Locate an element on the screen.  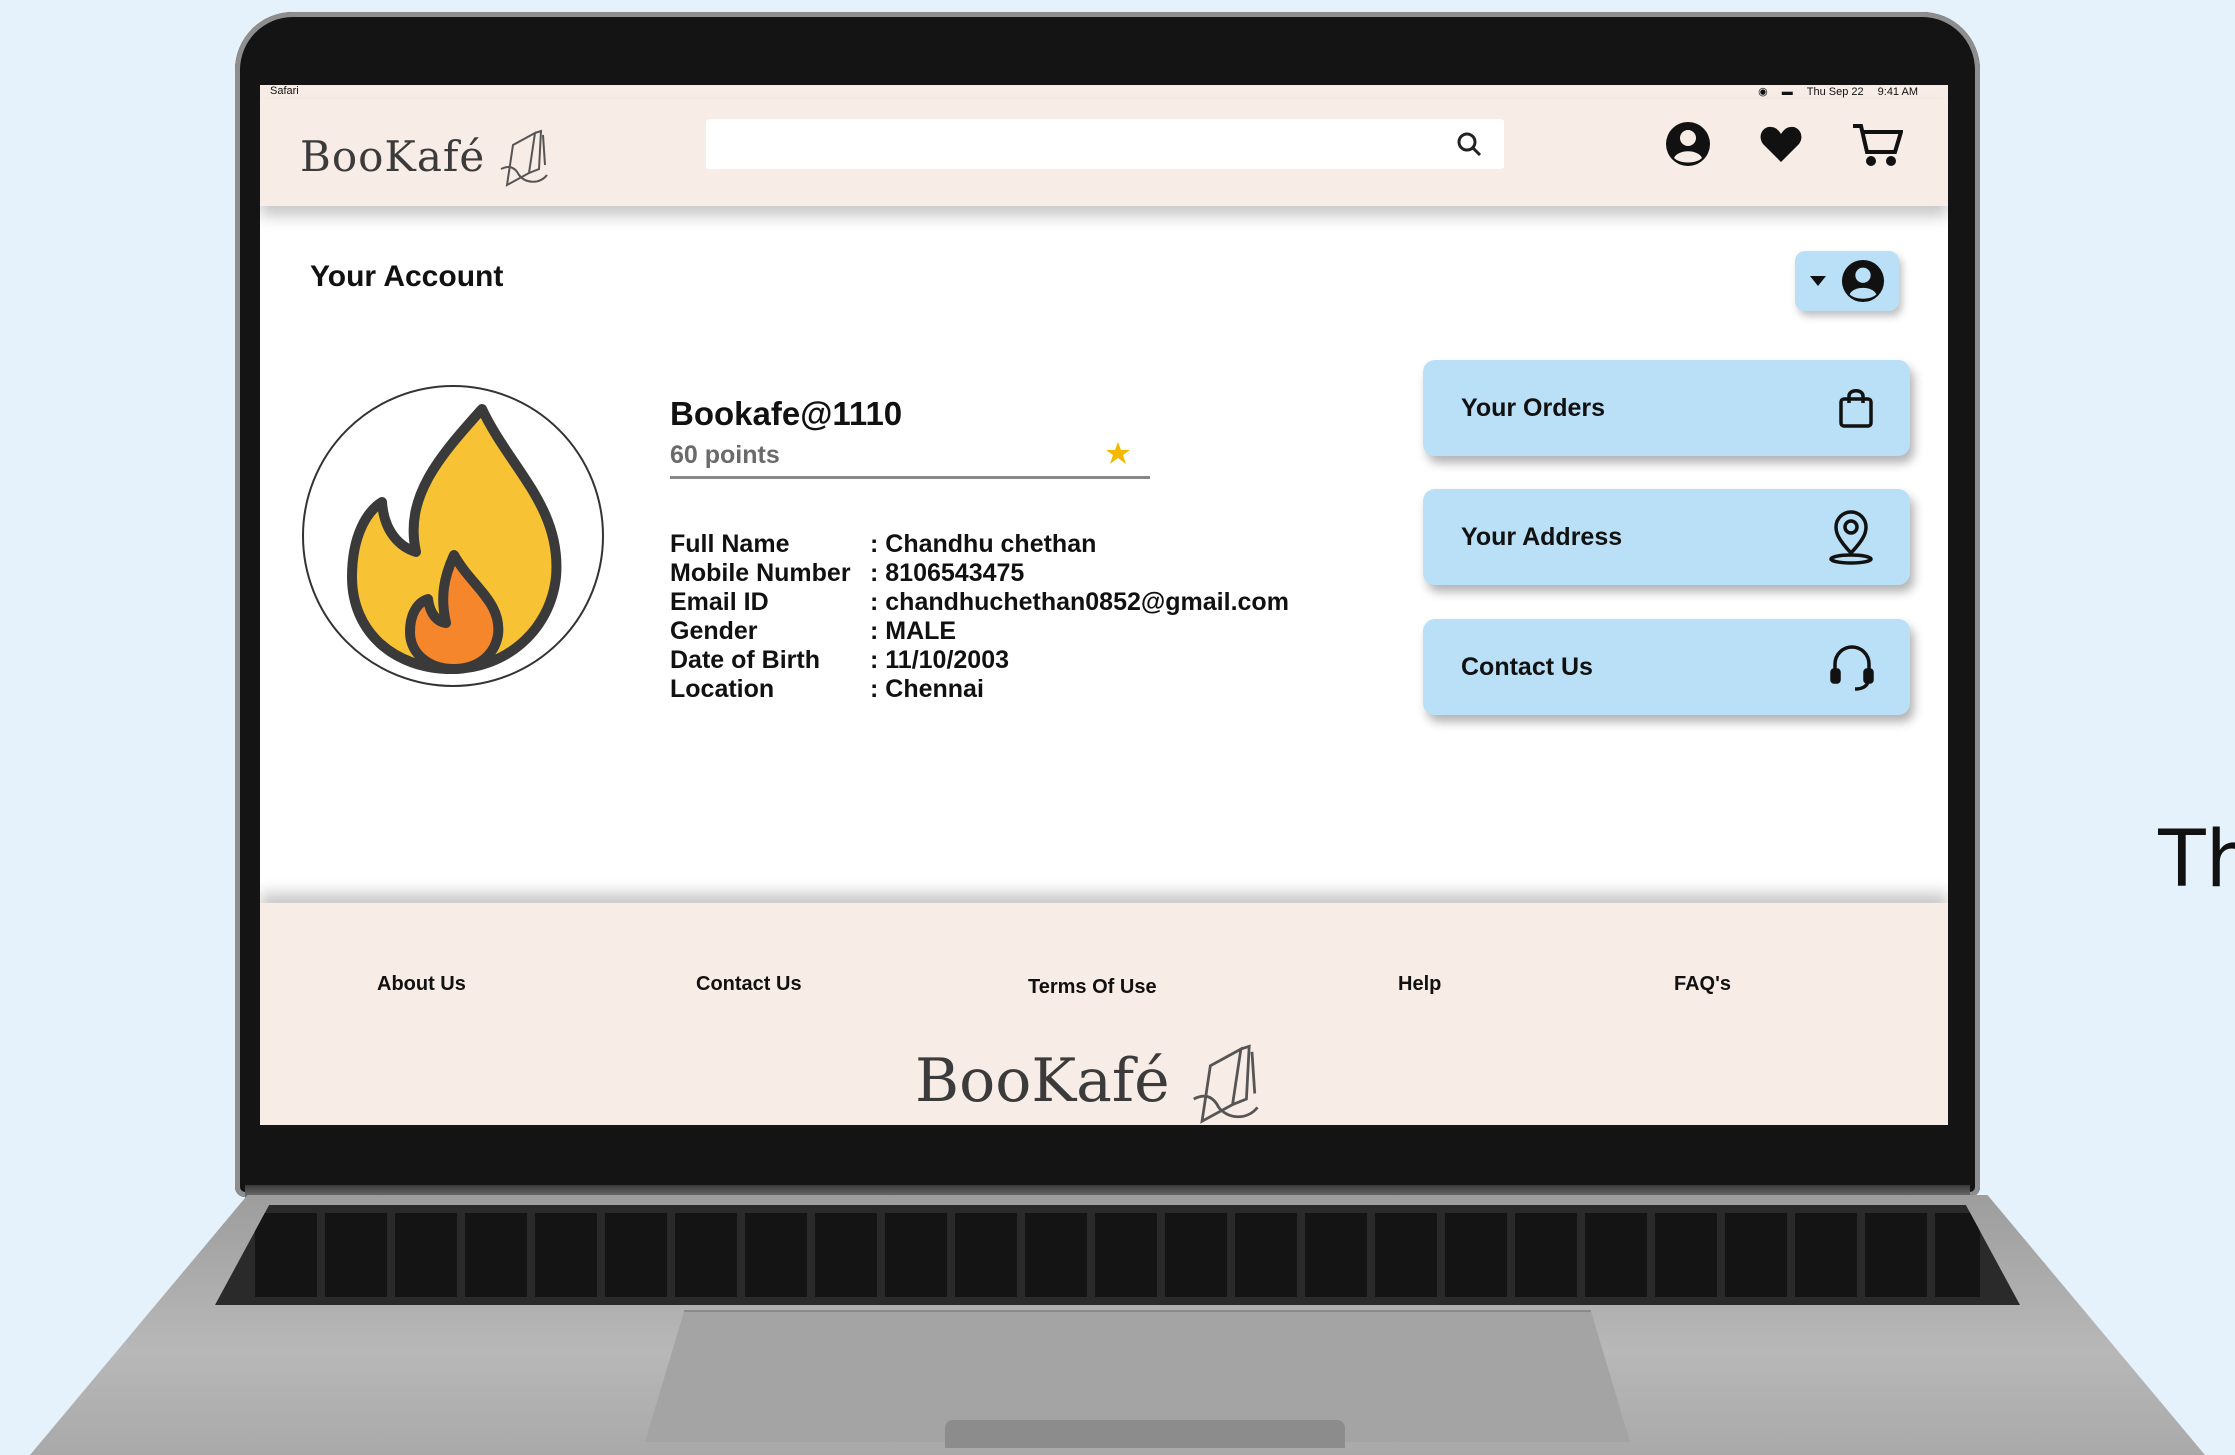
detail-value: : MALE is located at coordinates (913, 631).